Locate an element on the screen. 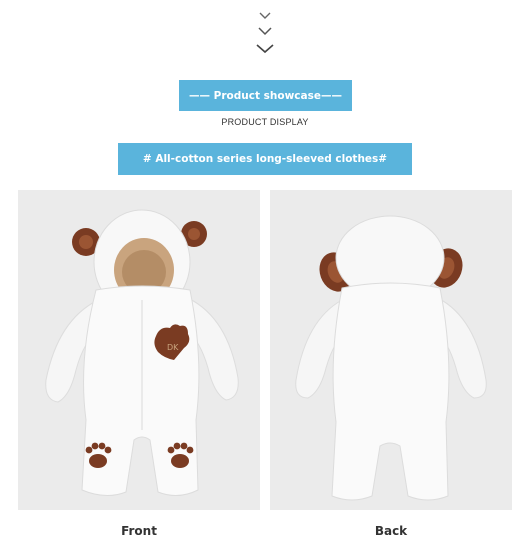  romper-body is located at coordinates (390, 391).